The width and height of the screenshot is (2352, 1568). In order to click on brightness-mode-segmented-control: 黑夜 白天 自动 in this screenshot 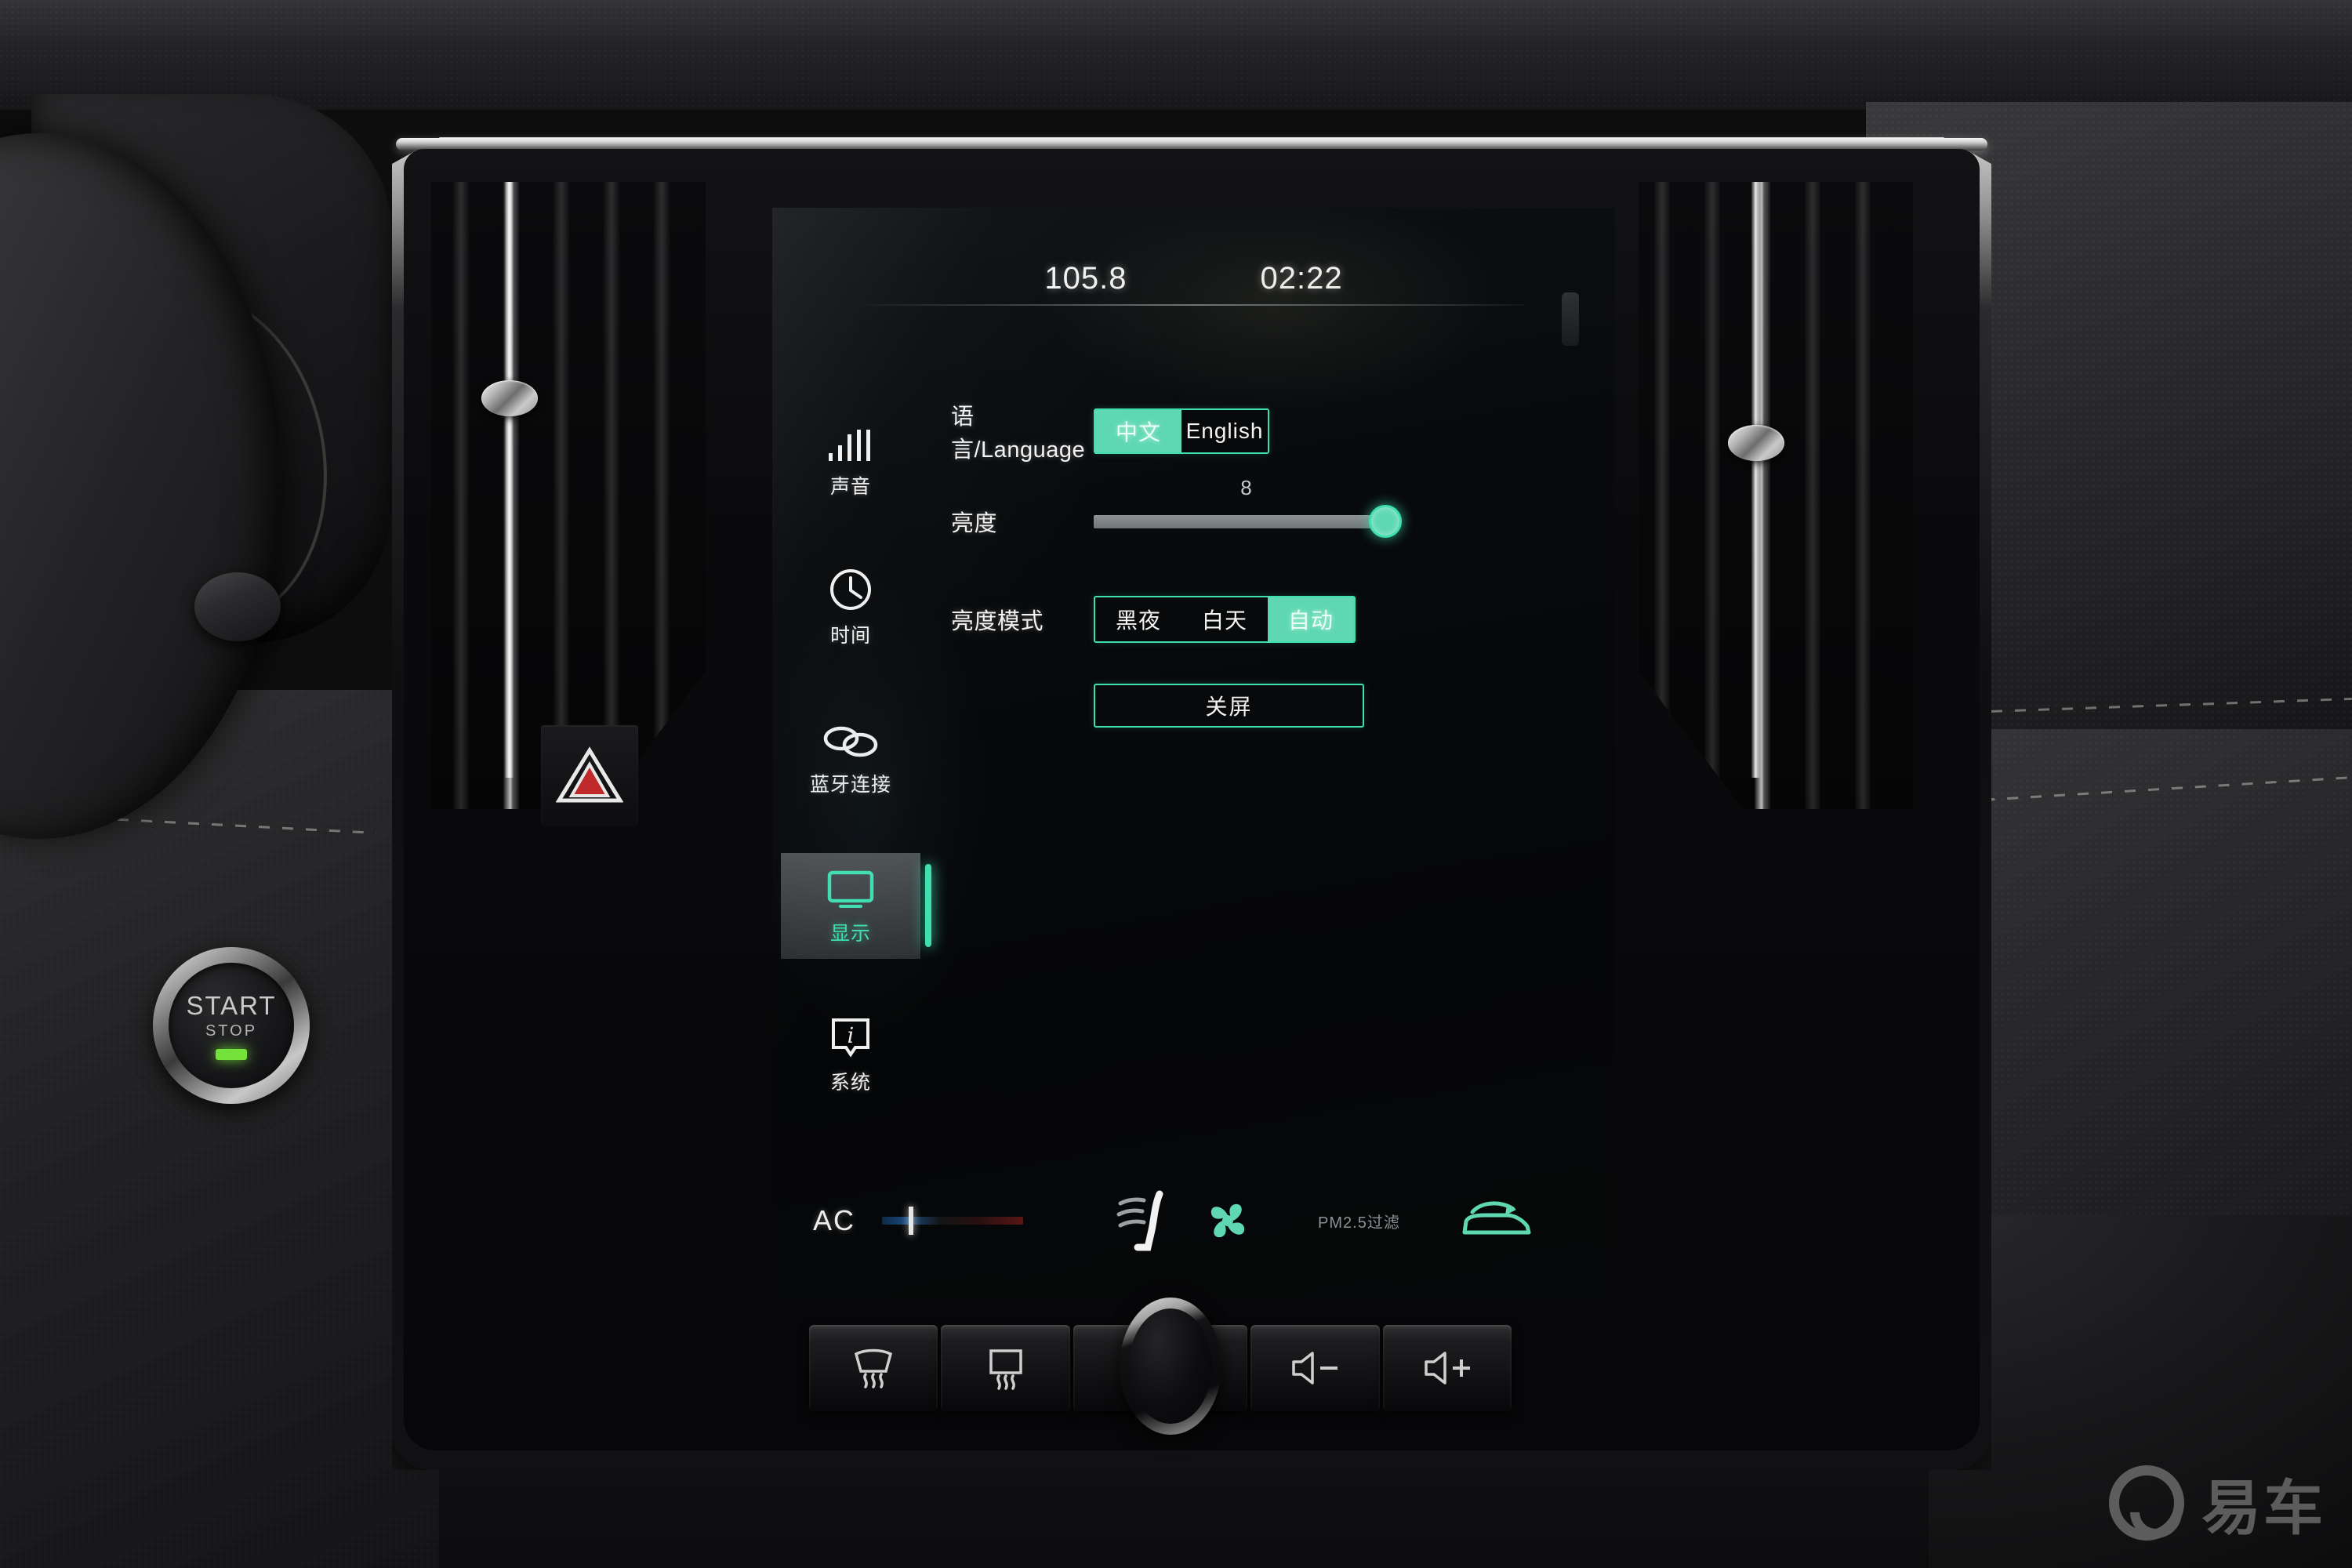, I will do `click(1225, 619)`.